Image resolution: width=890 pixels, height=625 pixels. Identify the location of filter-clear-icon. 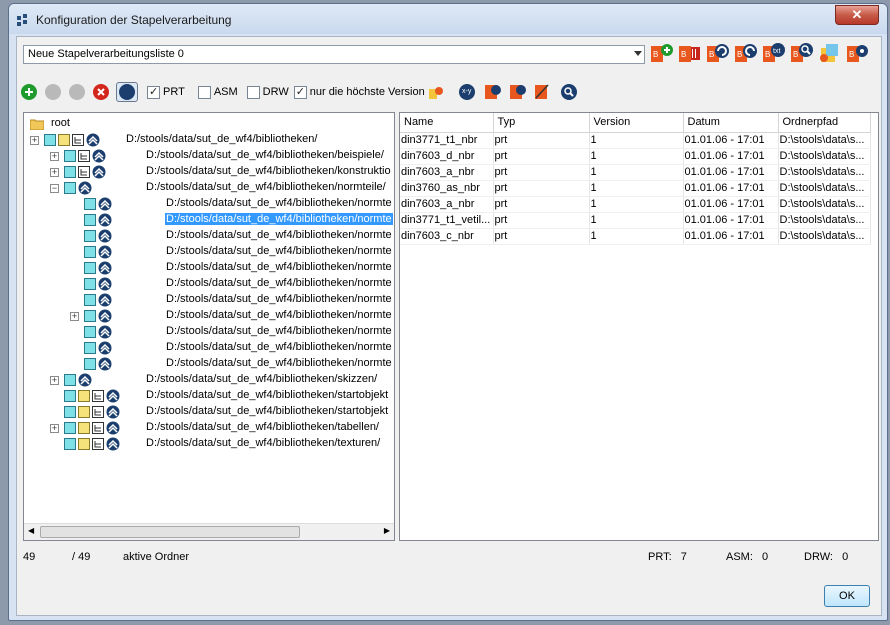
(543, 92).